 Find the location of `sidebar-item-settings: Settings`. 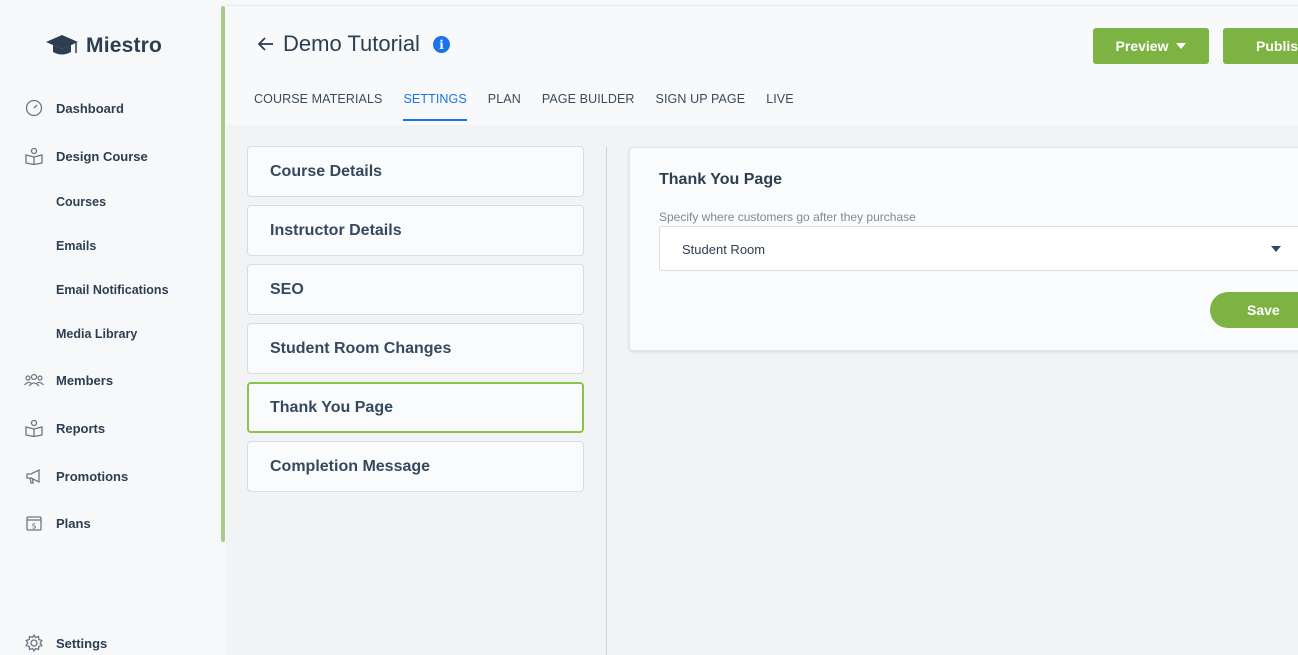

sidebar-item-settings: Settings is located at coordinates (65, 643).